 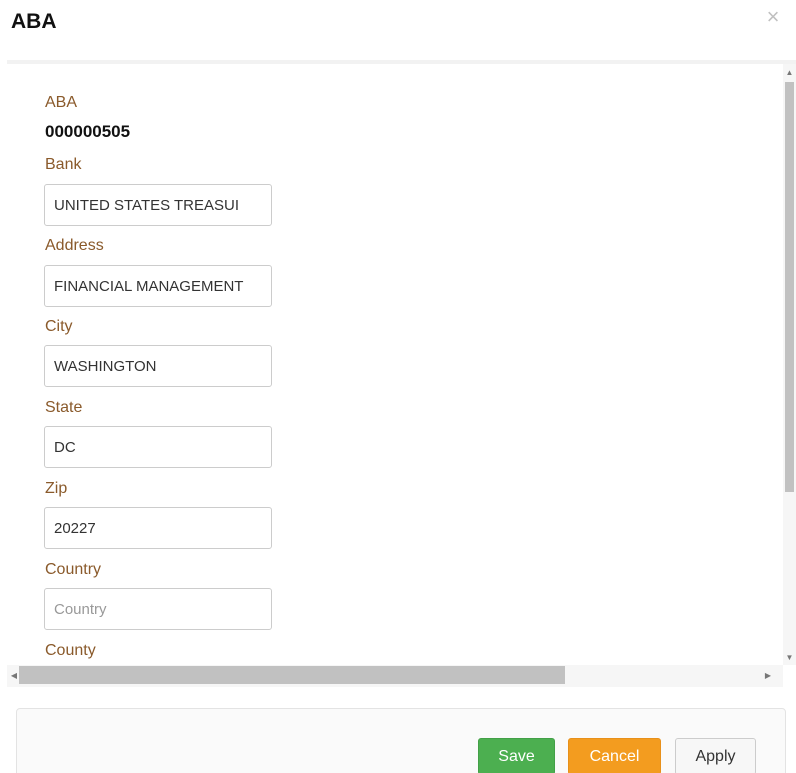 What do you see at coordinates (158, 447) in the screenshot?
I see `state-input` at bounding box center [158, 447].